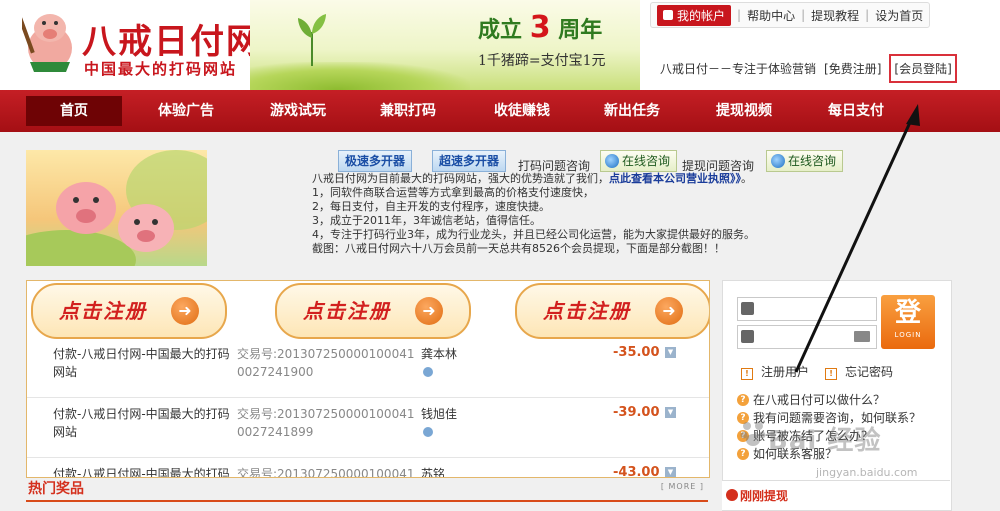 Image resolution: width=1000 pixels, height=511 pixels. I want to click on desc-item: 截图：八戒日付网六十八万会员前一天总共有8526个会员提现，下面是部分截图！！, so click(518, 248).